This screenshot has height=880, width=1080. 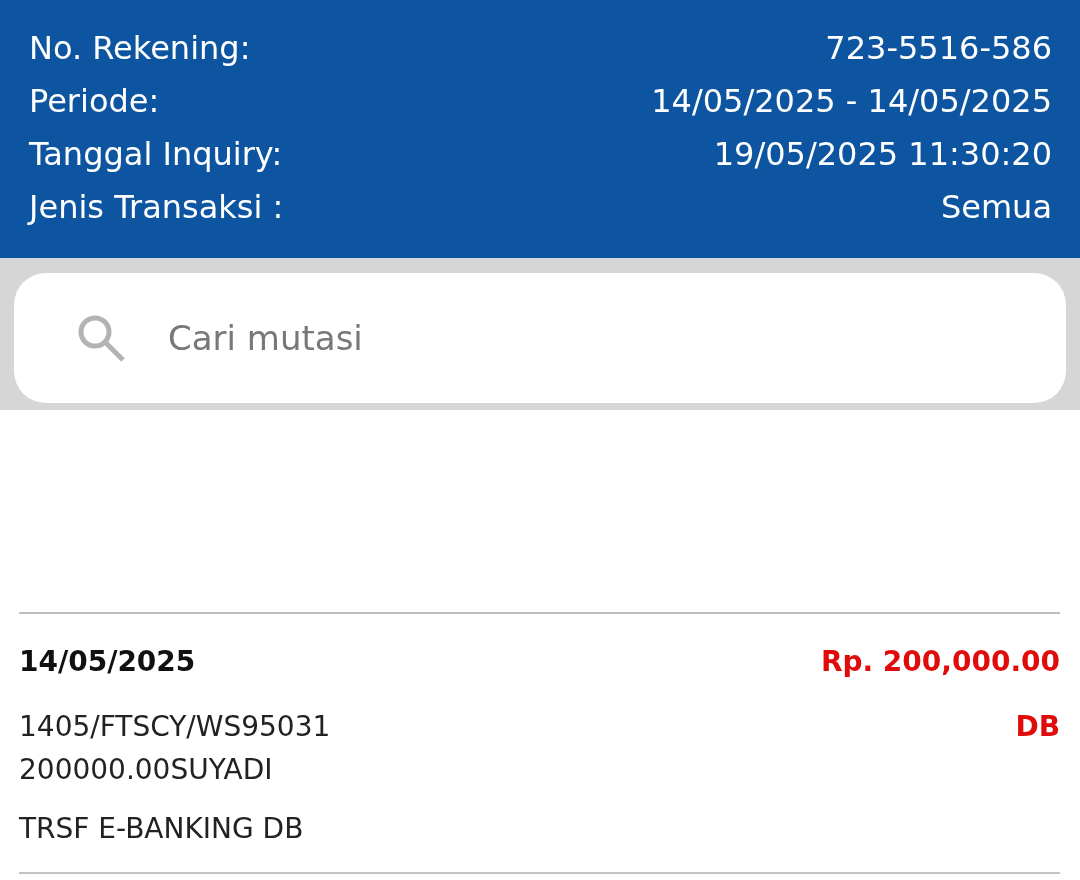 What do you see at coordinates (146, 770) in the screenshot?
I see `transaction-description: 200000.00SUYADI` at bounding box center [146, 770].